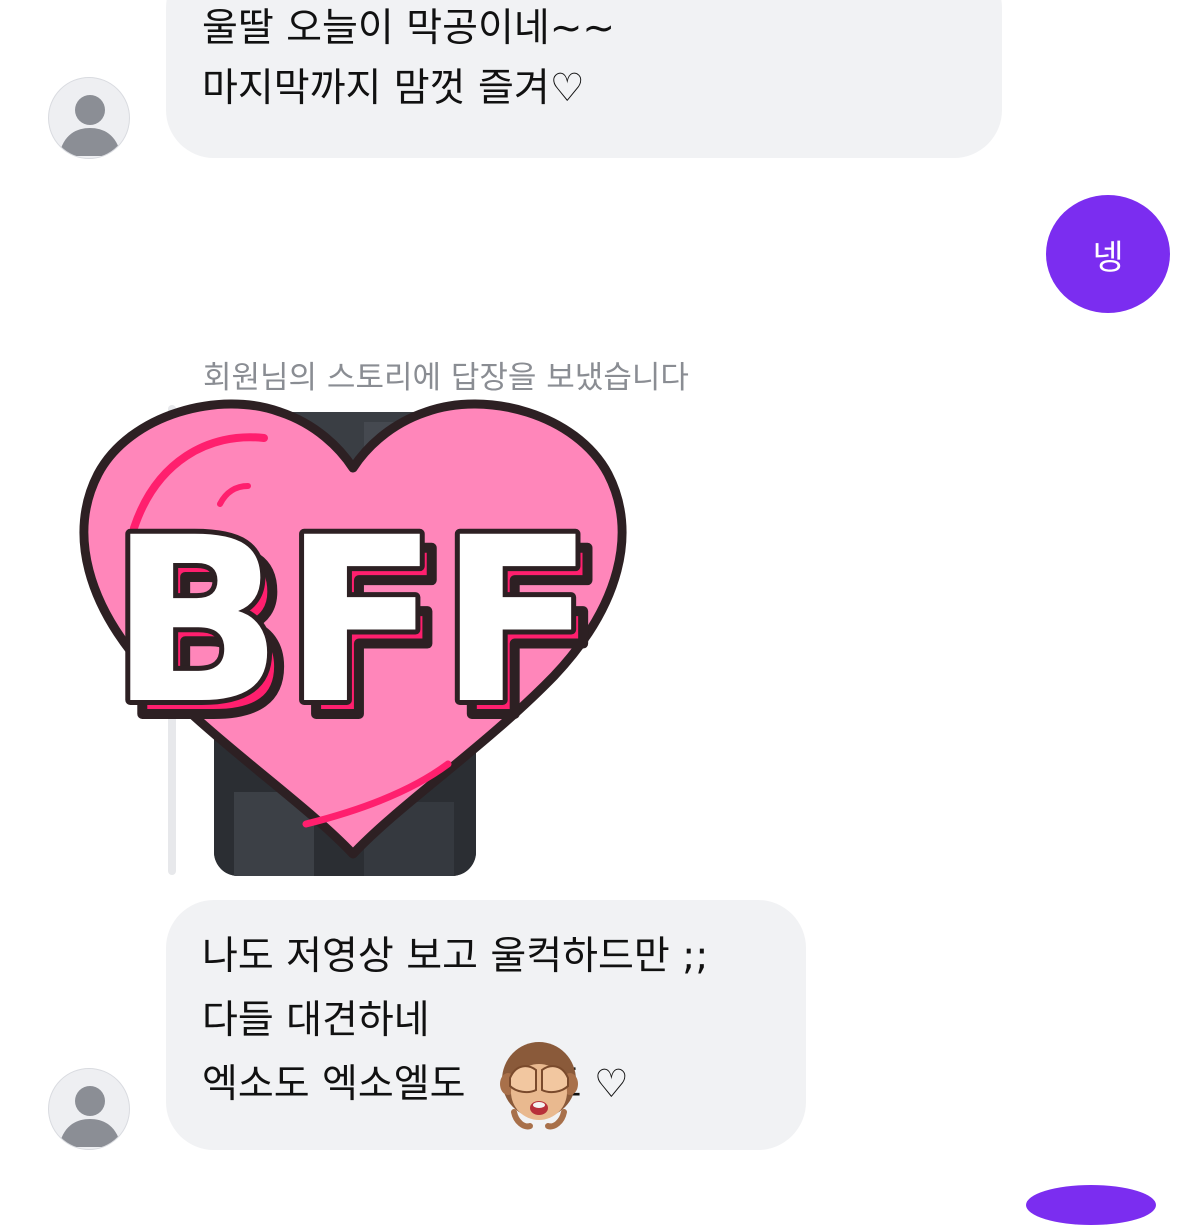 This screenshot has width=1195, height=1225. I want to click on message-text-segment: 엑소도 엑소엘도, so click(334, 1084).